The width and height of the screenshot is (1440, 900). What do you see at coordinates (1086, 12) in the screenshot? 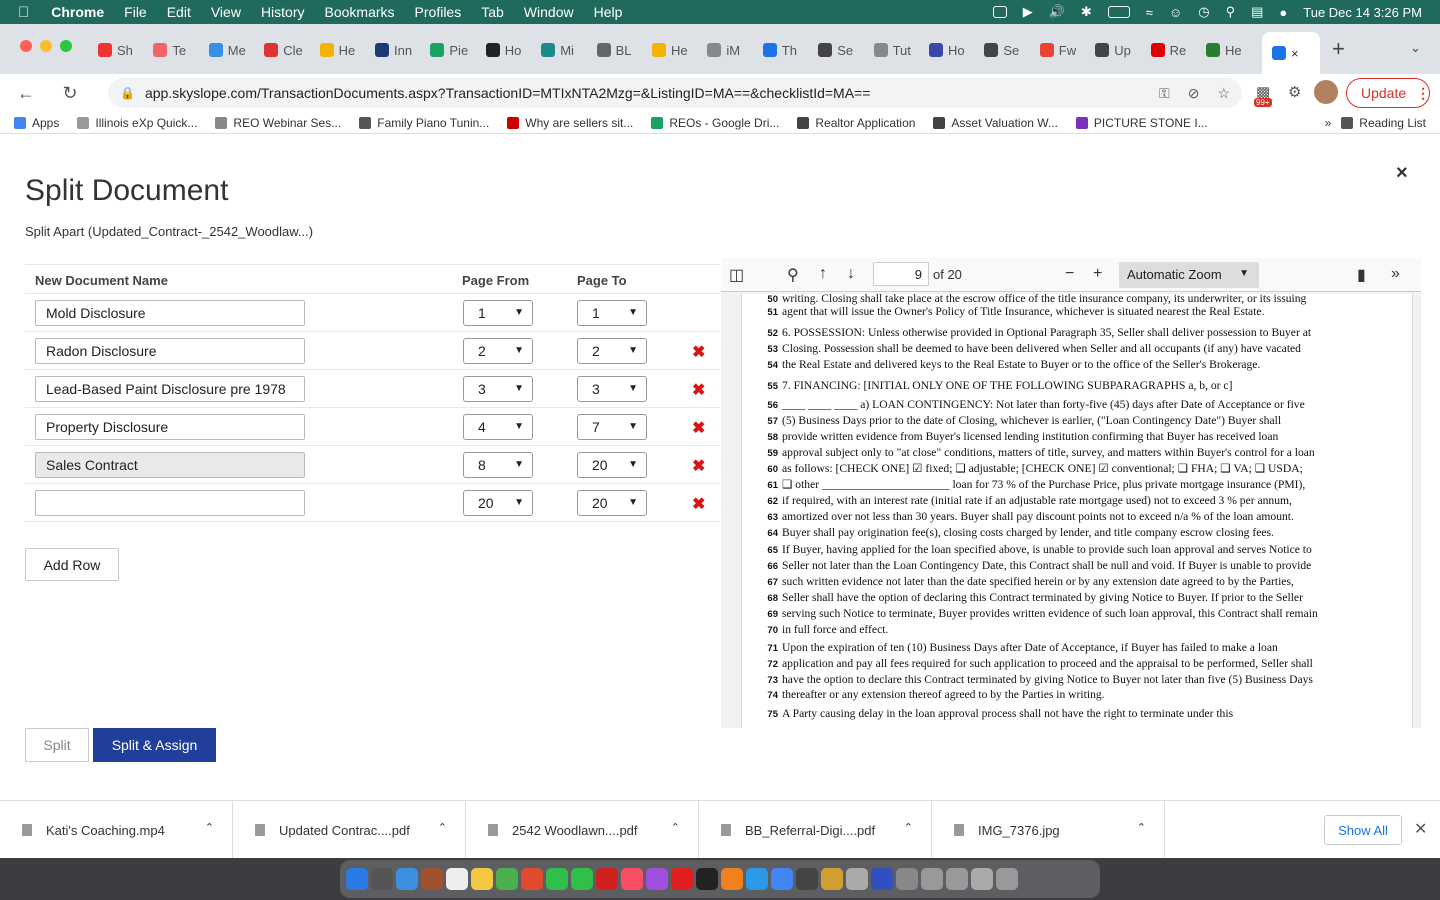
I see `bluetooth-icon: ✱` at bounding box center [1086, 12].